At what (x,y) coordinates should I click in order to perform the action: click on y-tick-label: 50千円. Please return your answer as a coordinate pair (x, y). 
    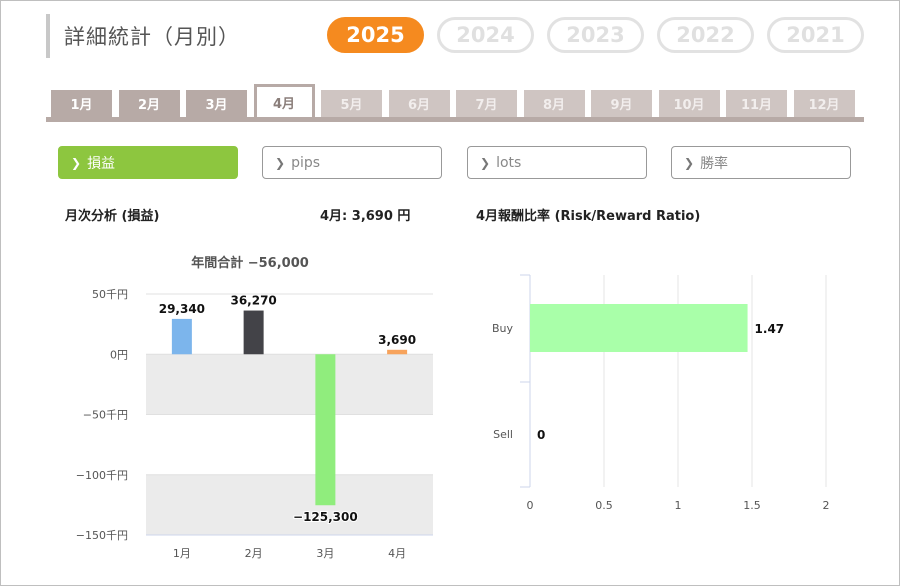
    Looking at the image, I should click on (110, 294).